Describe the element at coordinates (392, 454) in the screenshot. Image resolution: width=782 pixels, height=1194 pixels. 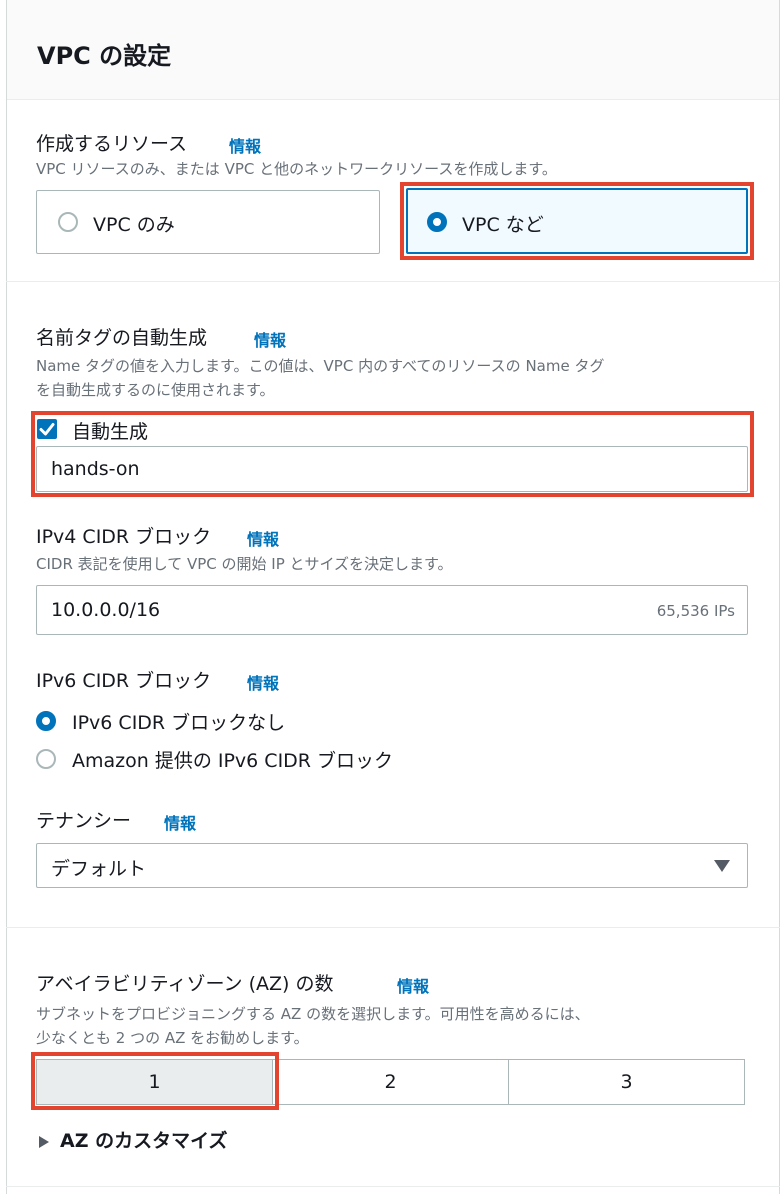
I see `highlight-name-tag` at that location.